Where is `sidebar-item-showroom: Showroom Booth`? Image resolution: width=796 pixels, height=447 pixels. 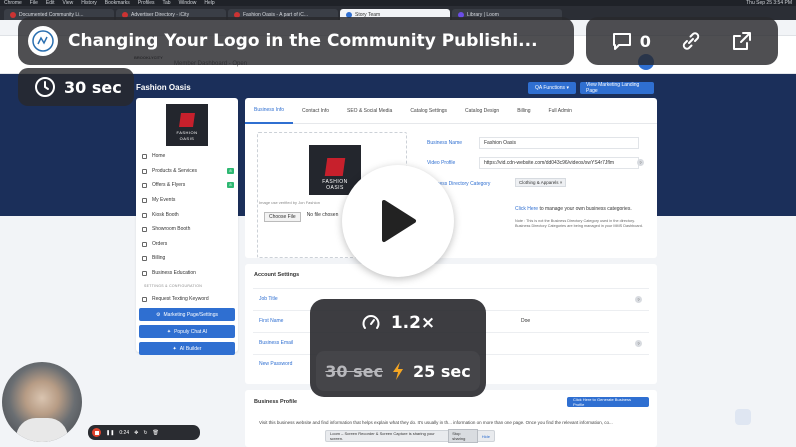
sidebar-item-showroom: Showroom Booth is located at coordinates (188, 229).